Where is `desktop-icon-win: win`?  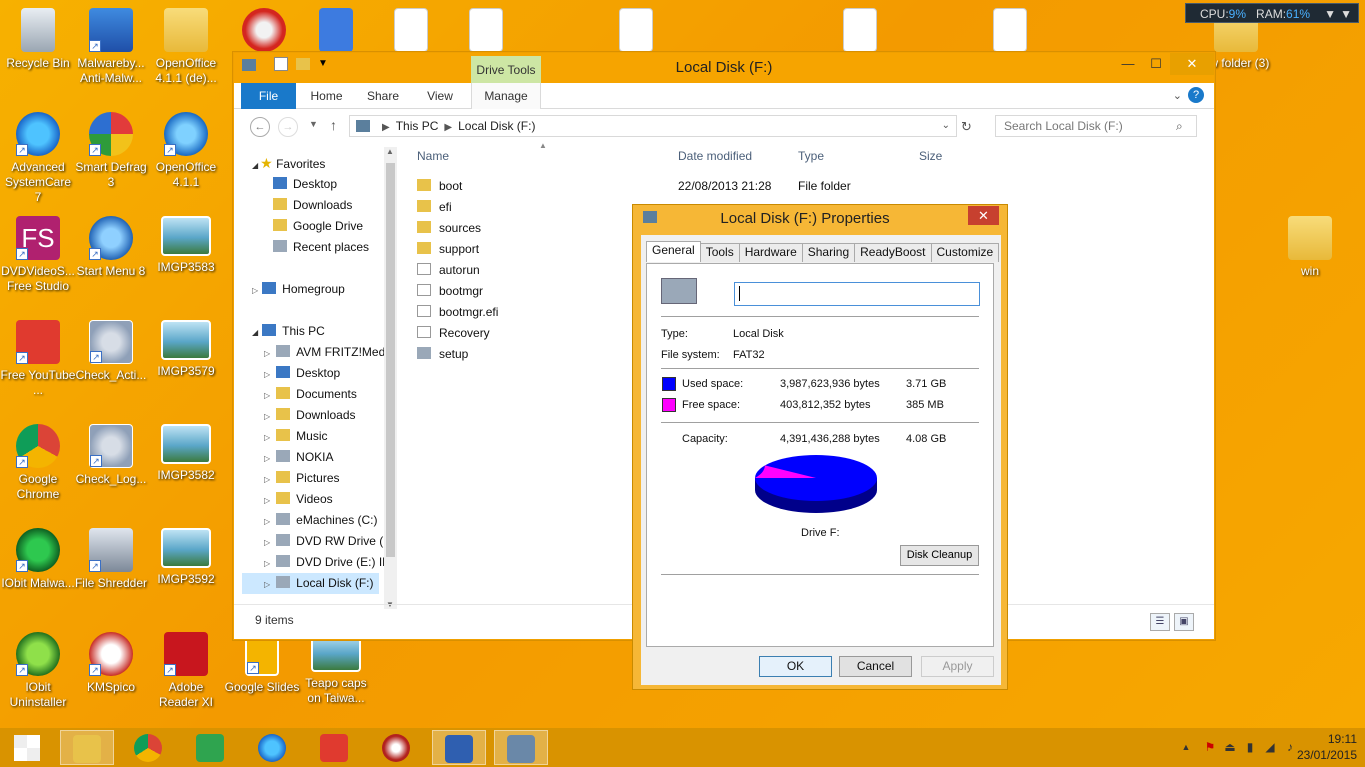
desktop-icon-win: win is located at coordinates (1310, 247).